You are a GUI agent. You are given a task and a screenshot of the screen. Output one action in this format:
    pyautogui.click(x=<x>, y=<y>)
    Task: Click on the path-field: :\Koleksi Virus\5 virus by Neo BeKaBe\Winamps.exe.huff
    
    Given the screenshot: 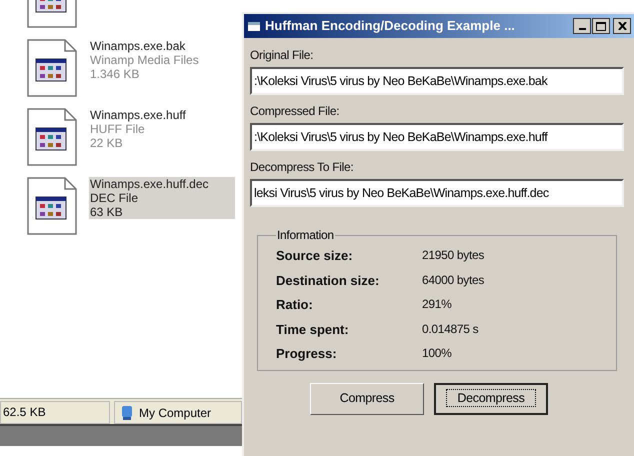 What is the action you would take?
    pyautogui.click(x=437, y=137)
    